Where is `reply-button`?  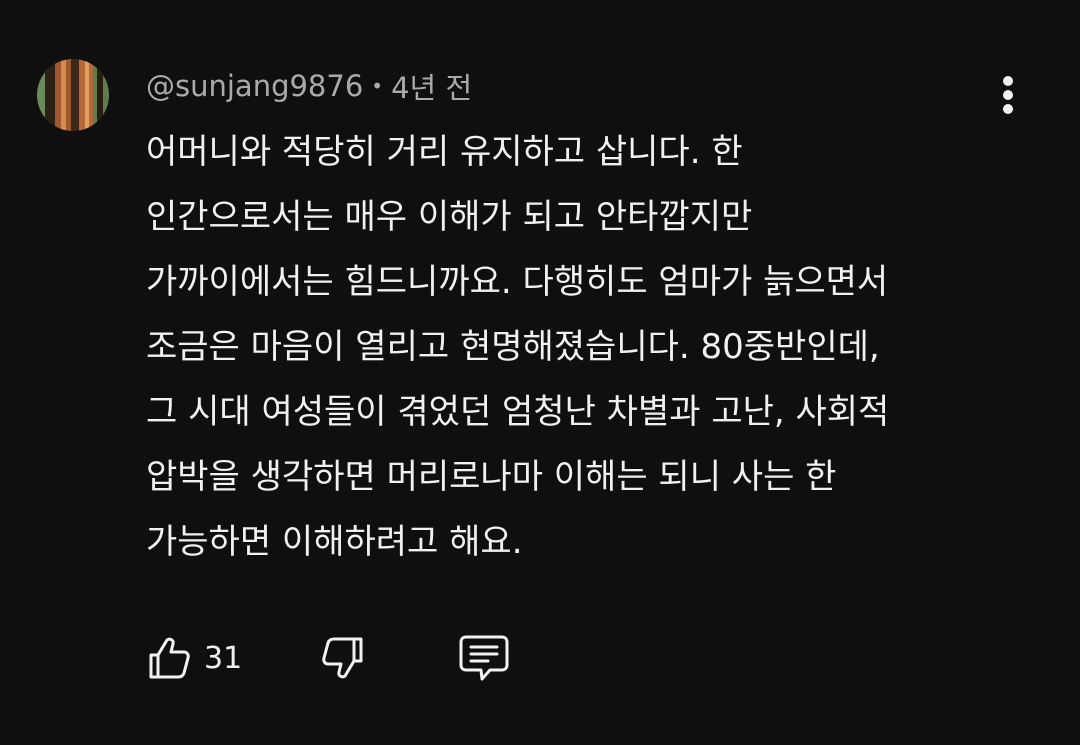
reply-button is located at coordinates (484, 658).